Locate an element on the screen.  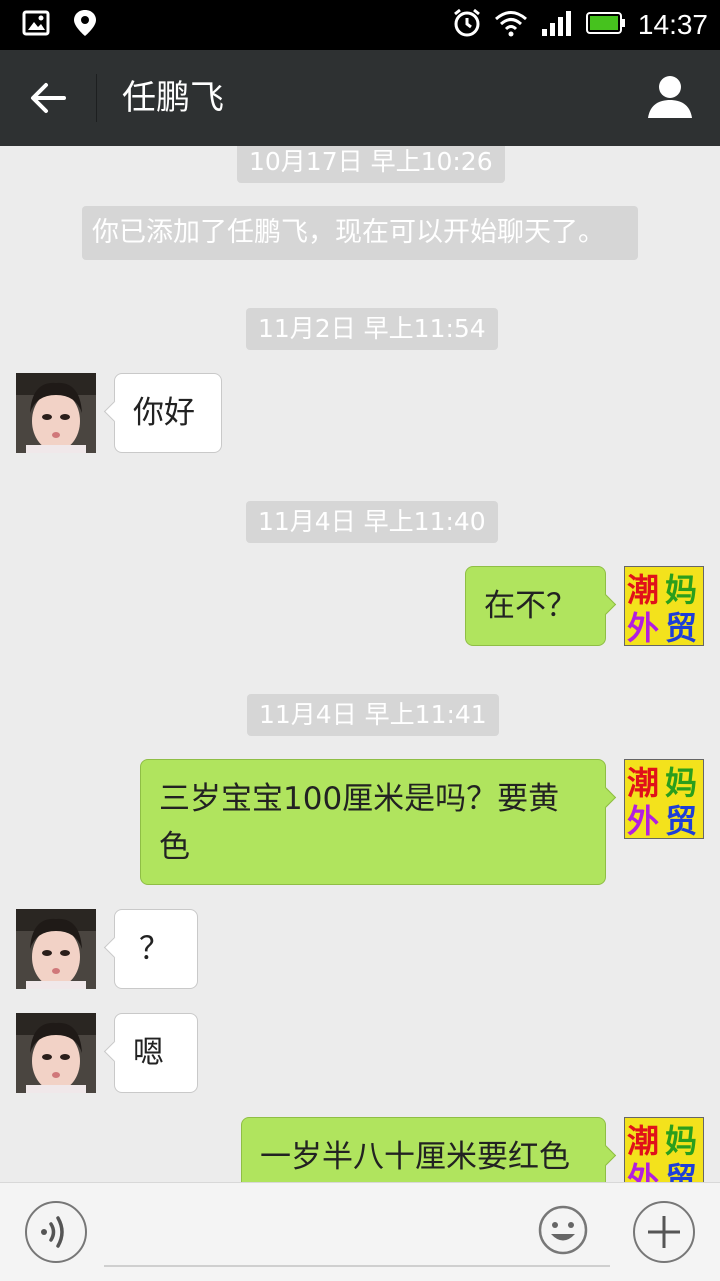
alarm-icon is located at coordinates (467, 25).